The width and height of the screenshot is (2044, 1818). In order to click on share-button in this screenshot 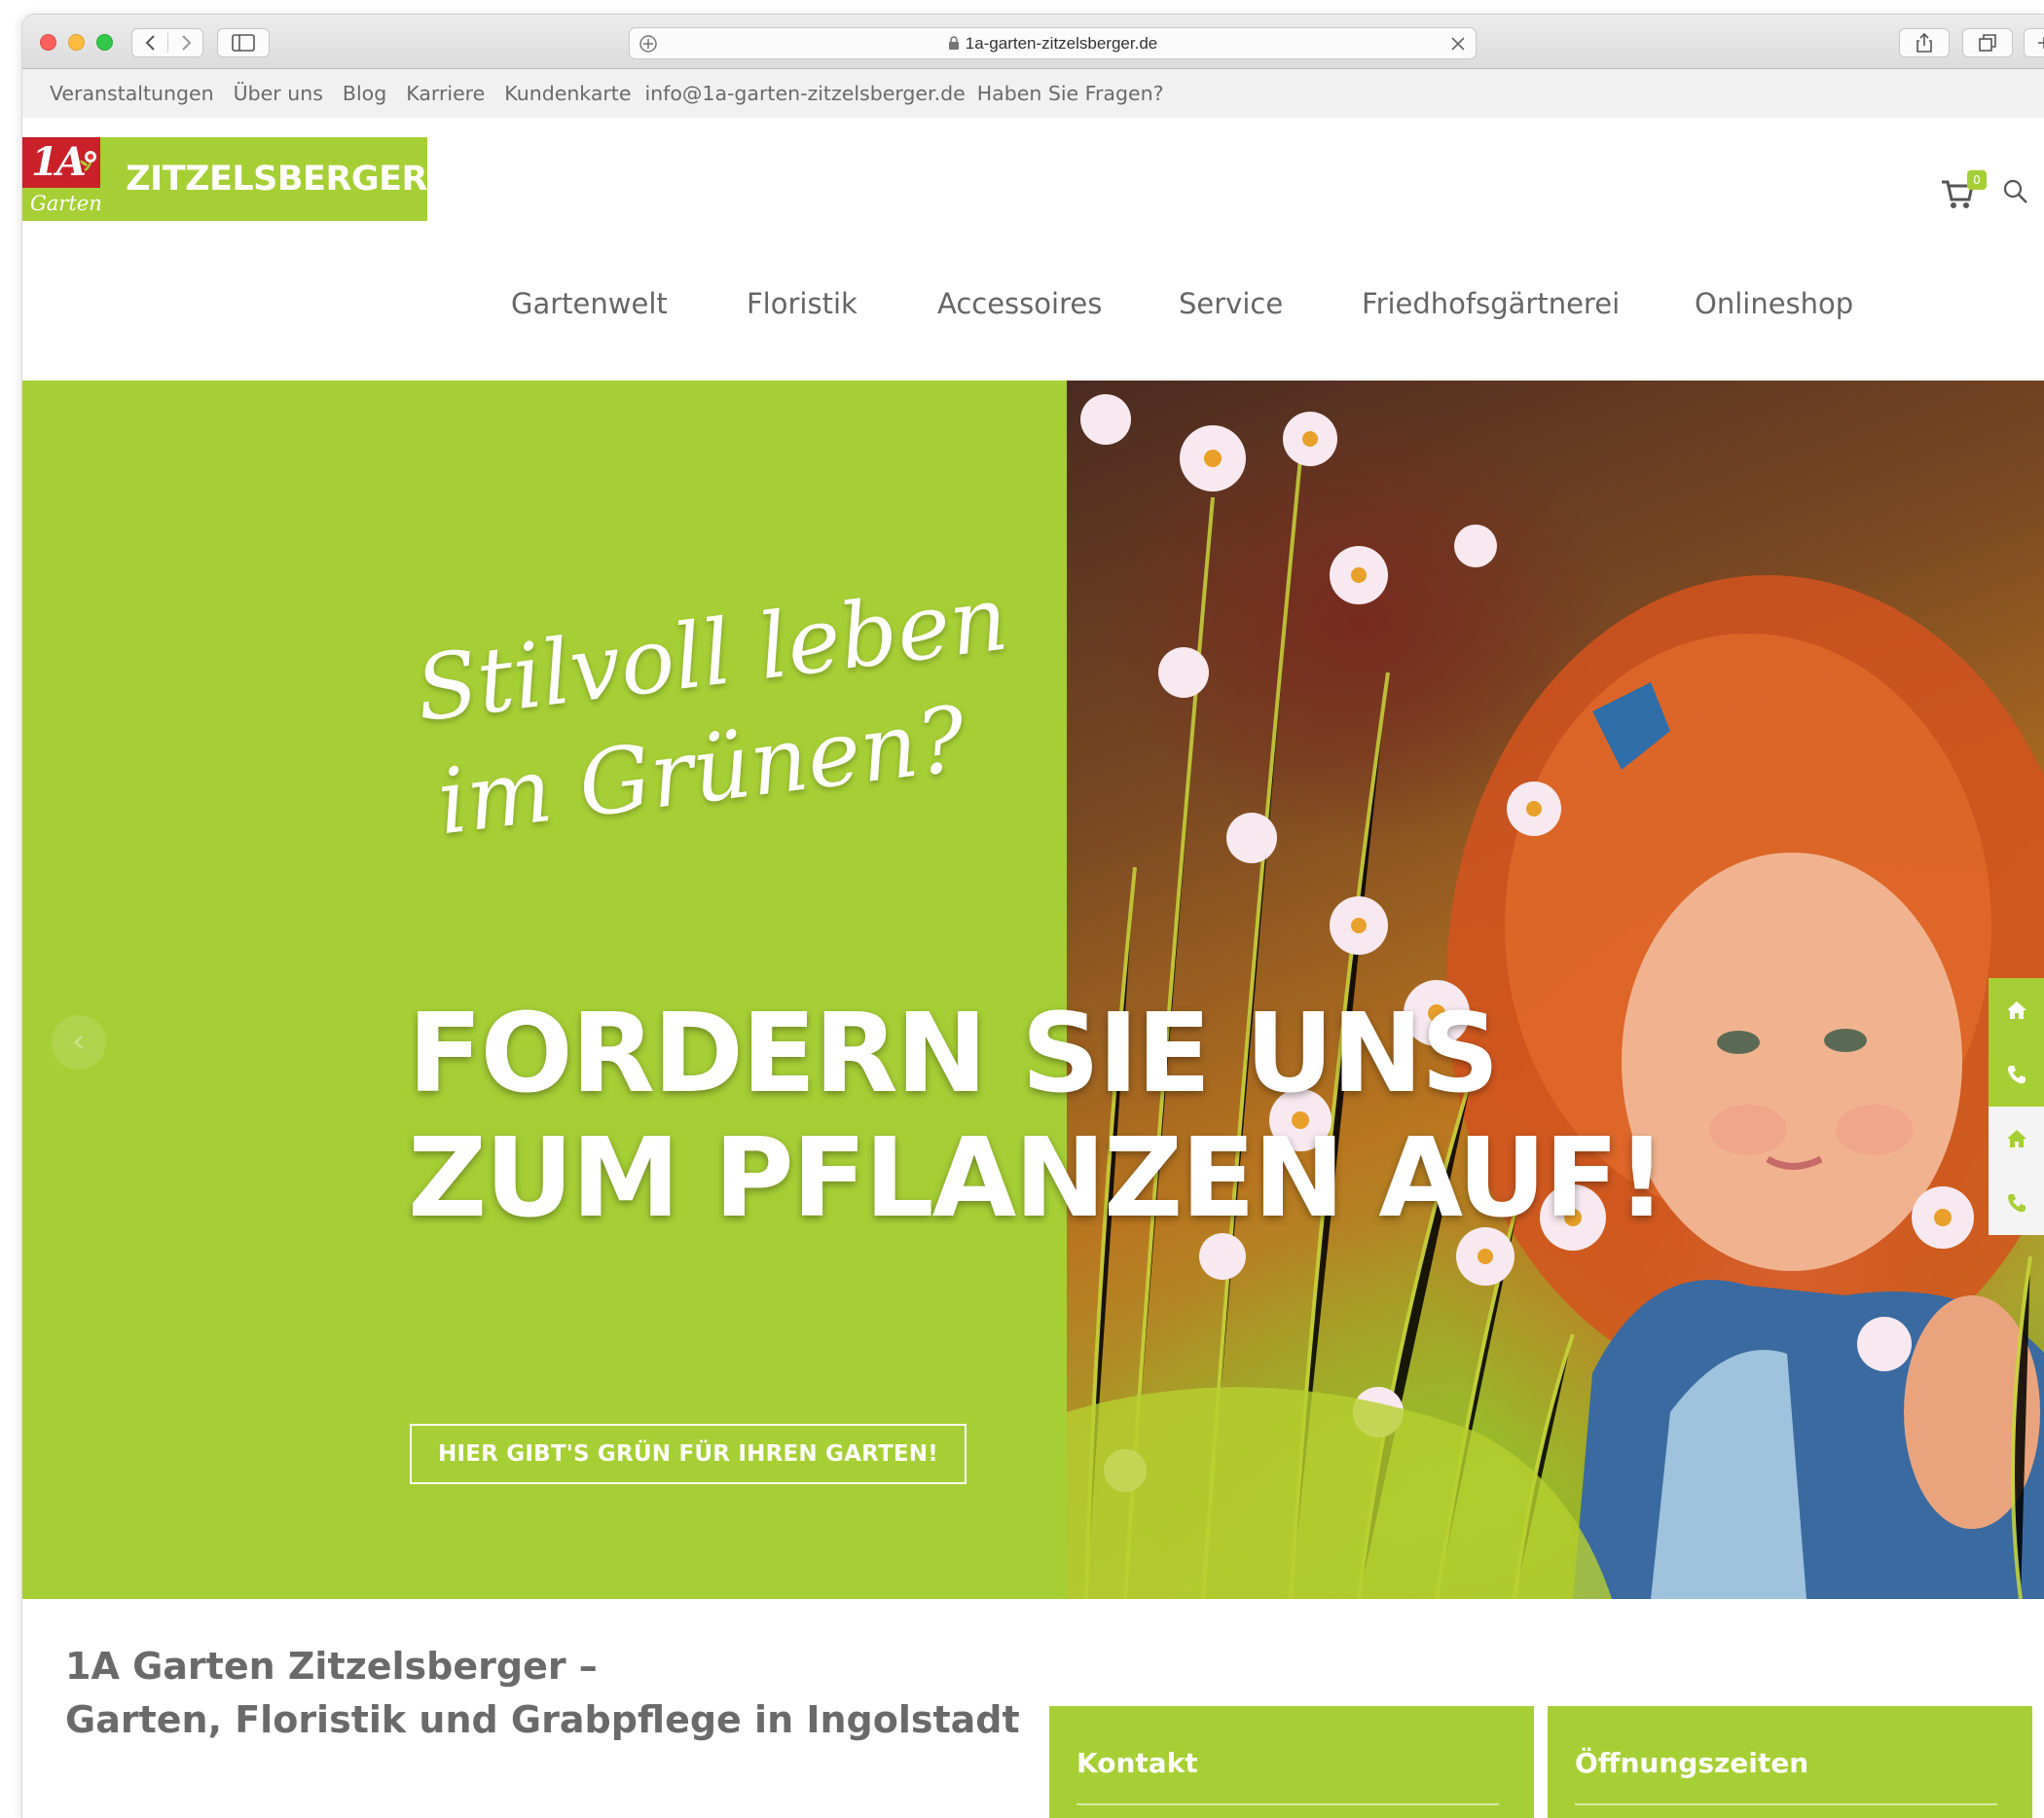, I will do `click(1925, 42)`.